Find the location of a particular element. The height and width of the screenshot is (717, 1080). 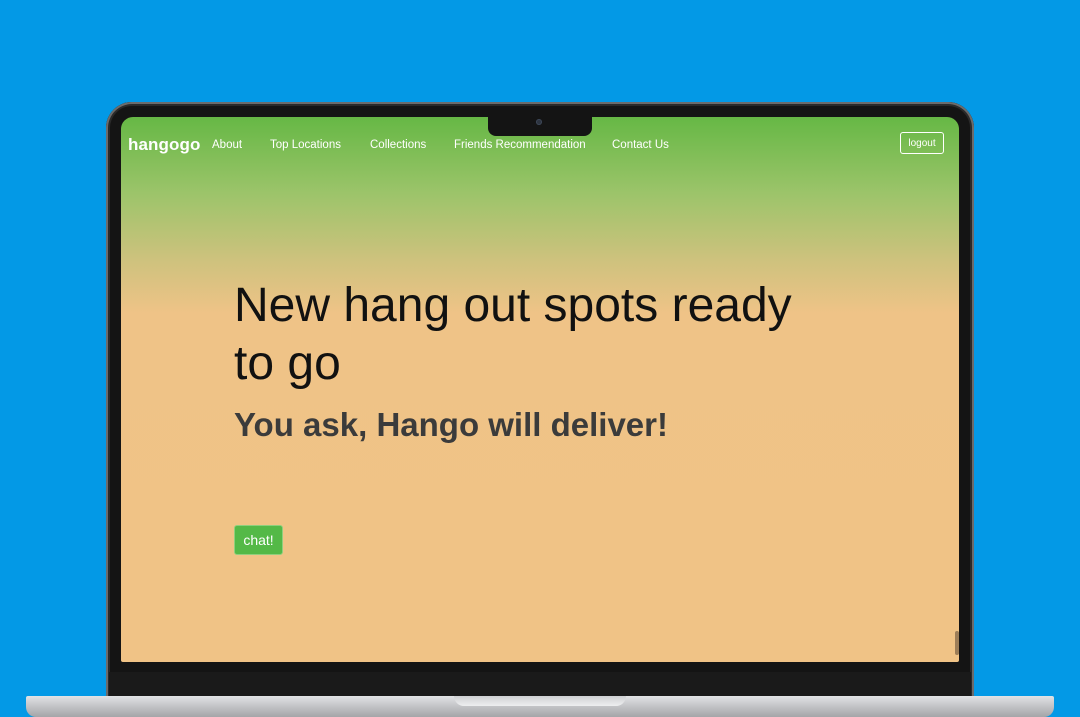

laptop-base is located at coordinates (540, 706).